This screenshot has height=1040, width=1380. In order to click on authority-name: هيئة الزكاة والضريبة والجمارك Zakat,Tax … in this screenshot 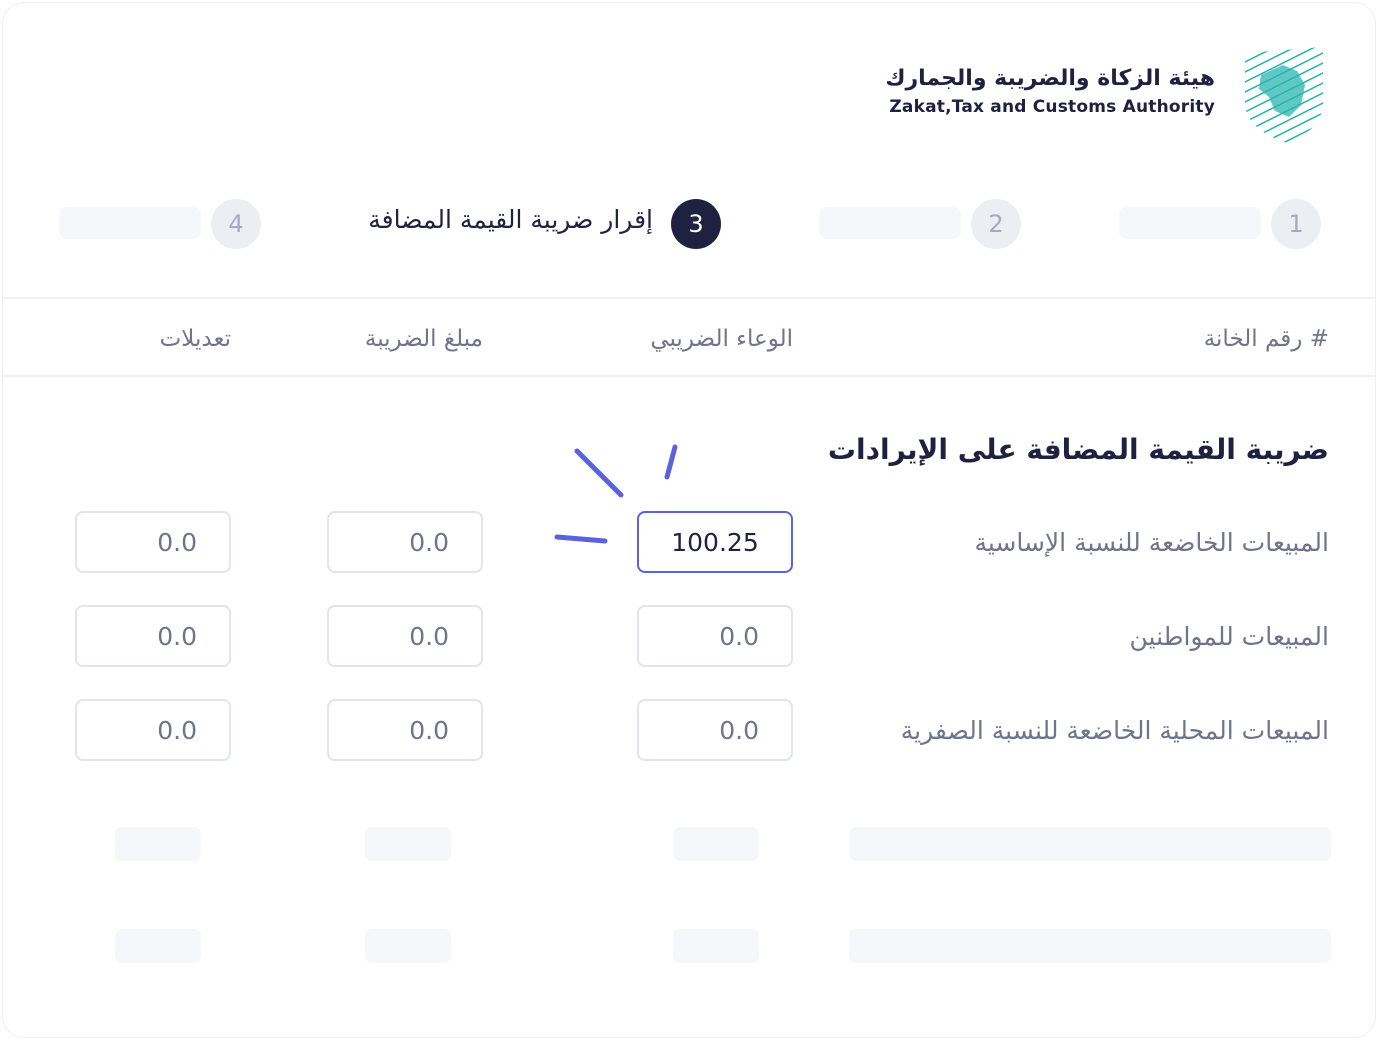, I will do `click(1050, 91)`.